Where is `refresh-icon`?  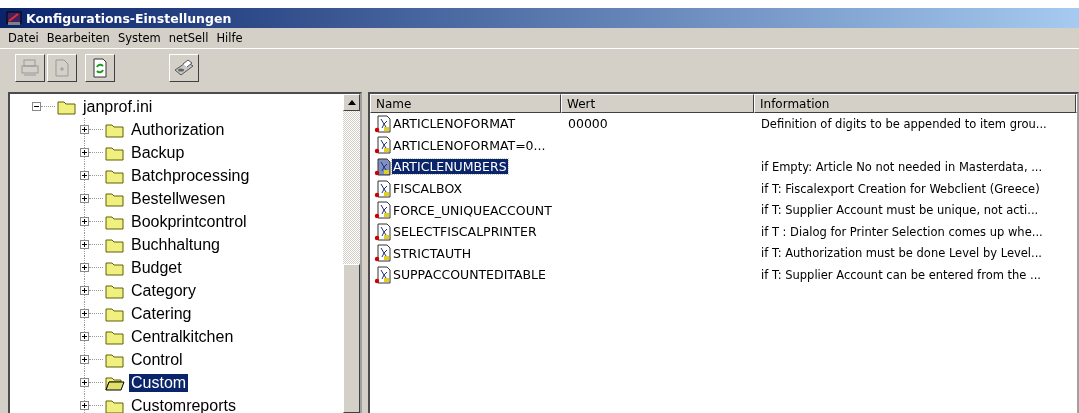 refresh-icon is located at coordinates (100, 68).